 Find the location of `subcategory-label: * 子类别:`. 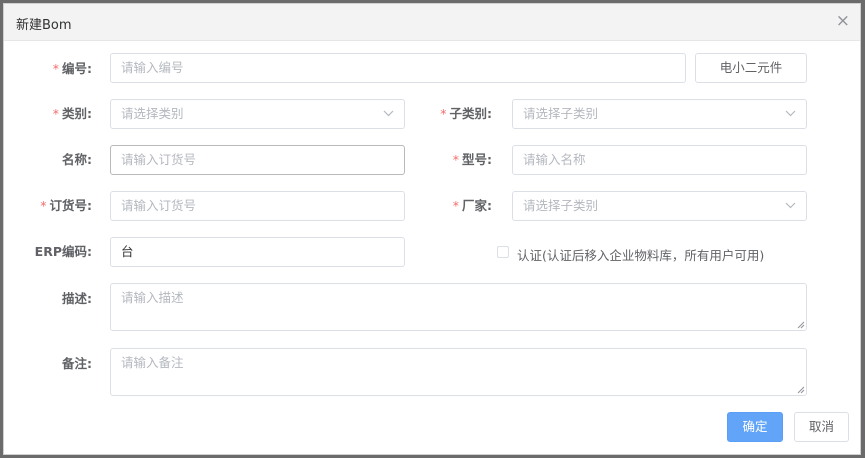

subcategory-label: * 子类别: is located at coordinates (448, 114).